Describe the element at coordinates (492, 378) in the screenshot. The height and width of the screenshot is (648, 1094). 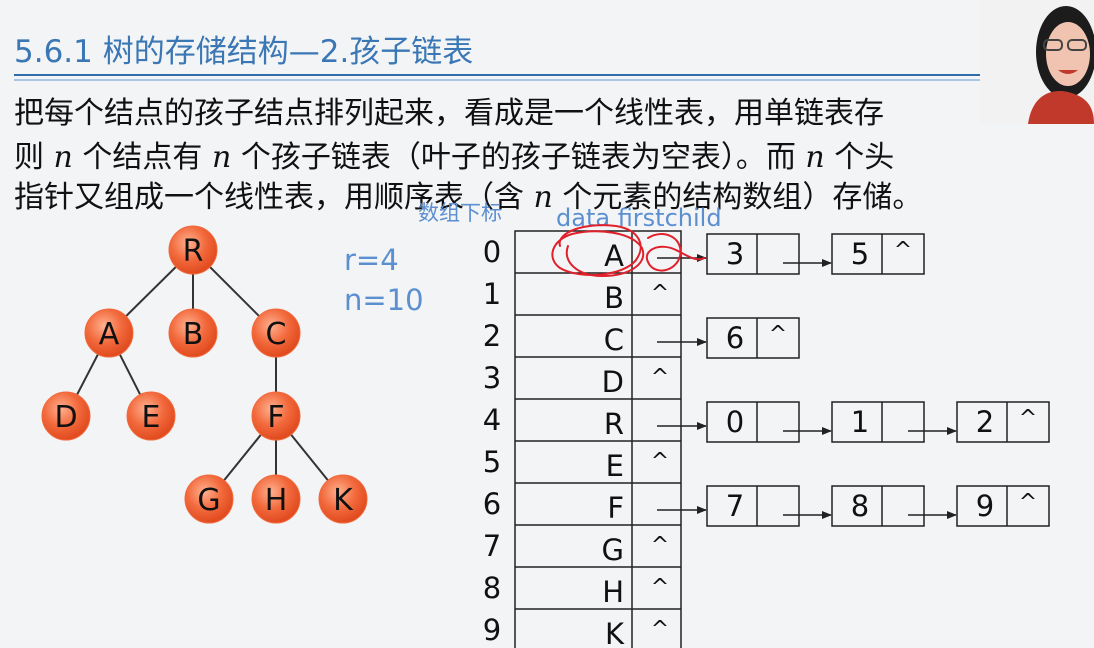
I see `array-index: 3` at that location.